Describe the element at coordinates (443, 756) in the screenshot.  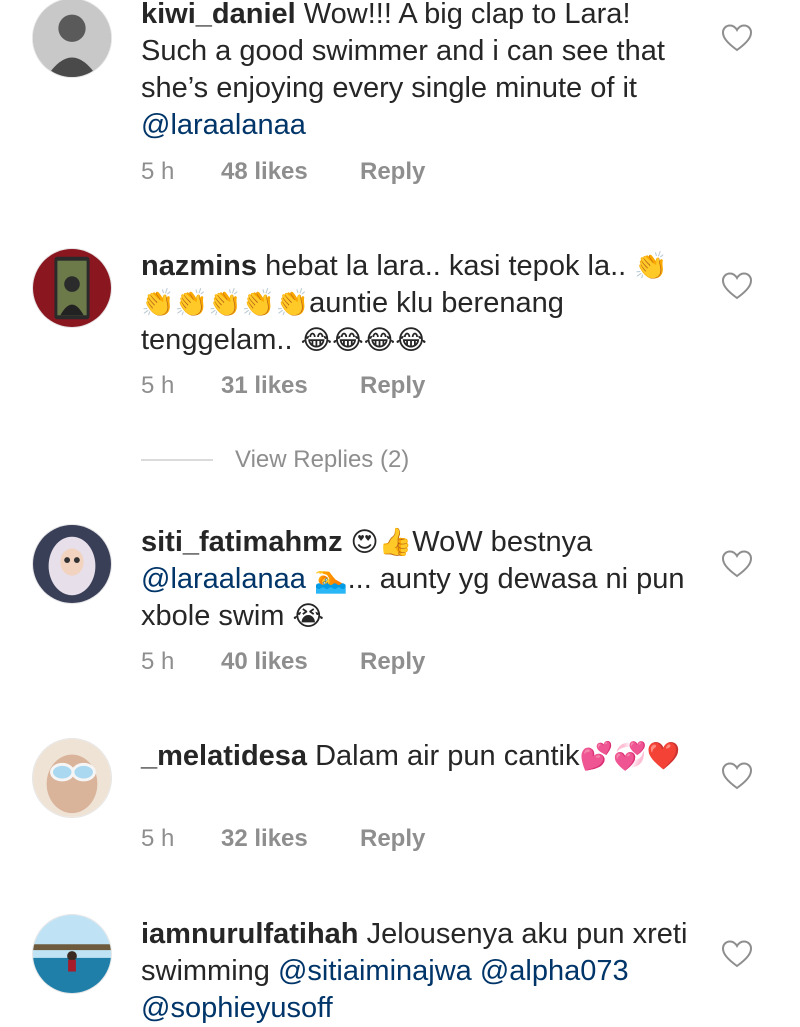
I see `comment-body: Dalam air pun cantik` at that location.